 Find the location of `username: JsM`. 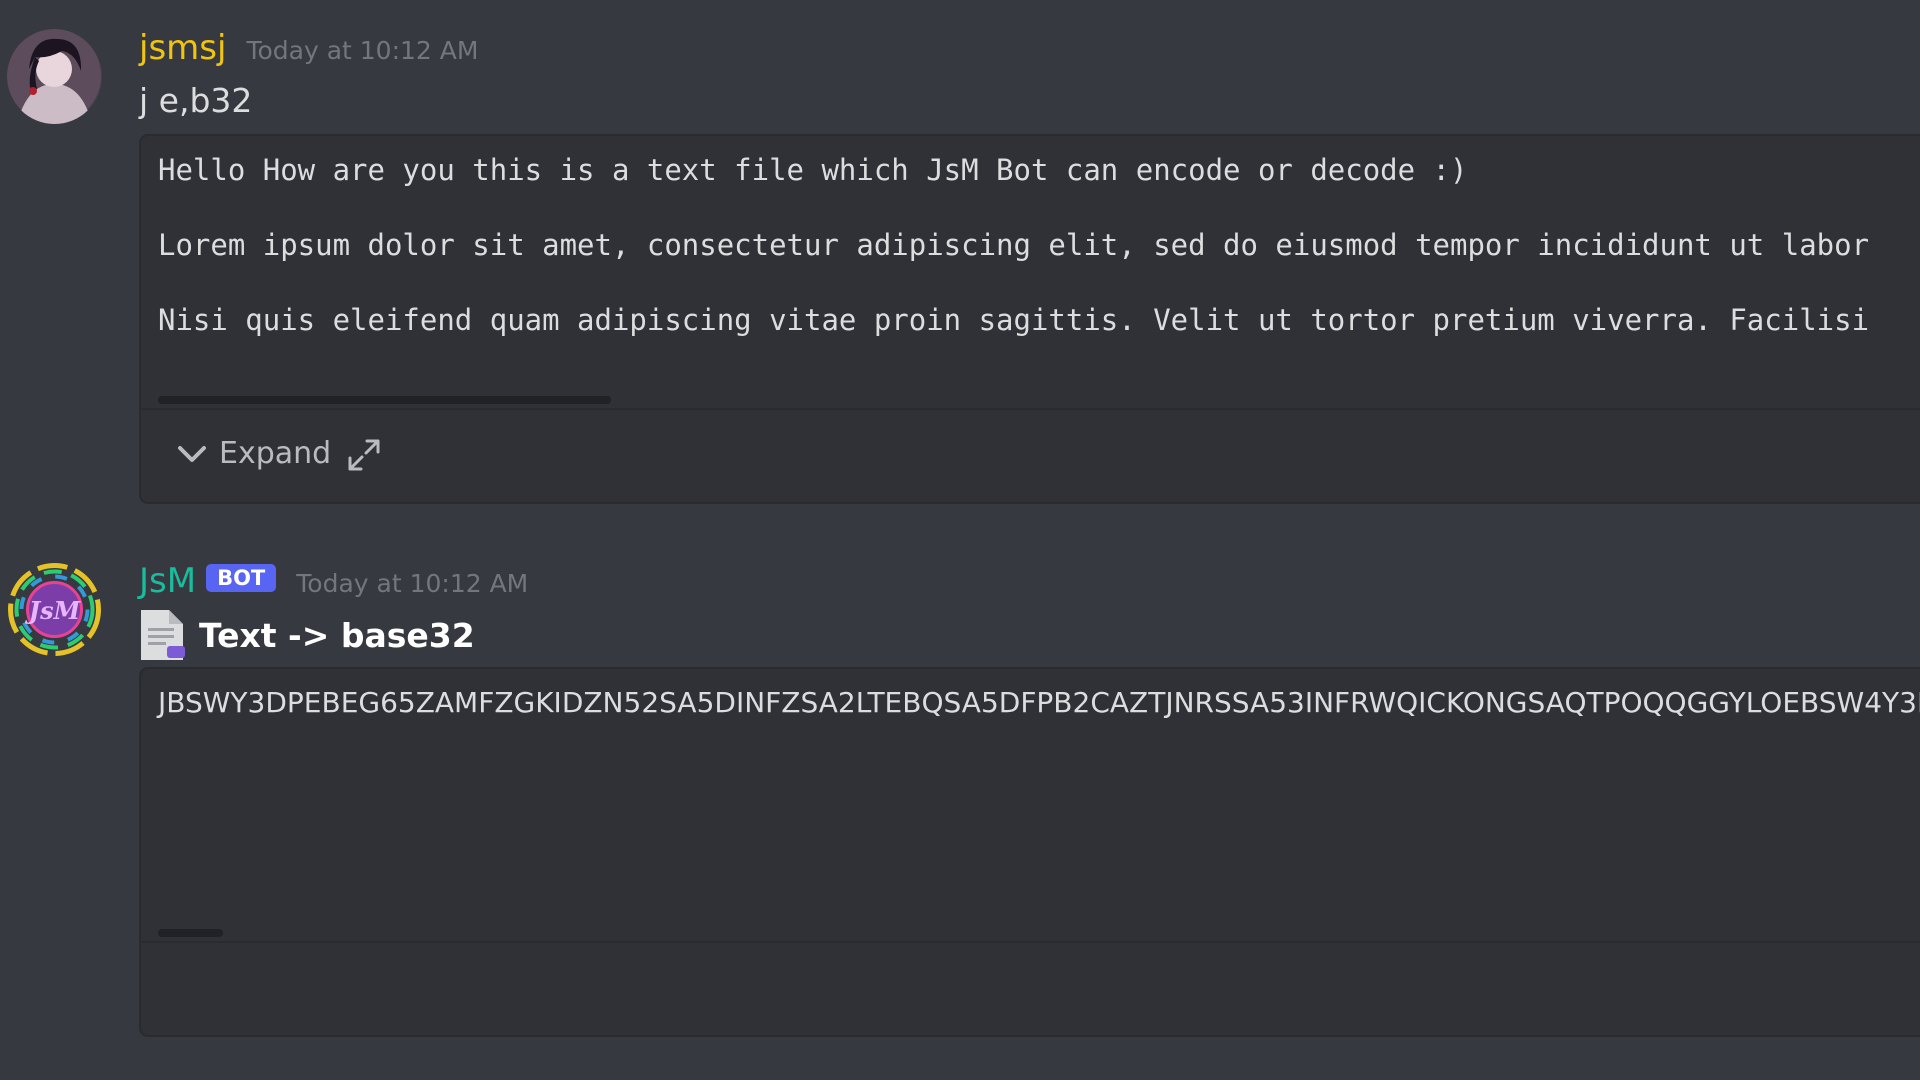

username: JsM is located at coordinates (167, 581).